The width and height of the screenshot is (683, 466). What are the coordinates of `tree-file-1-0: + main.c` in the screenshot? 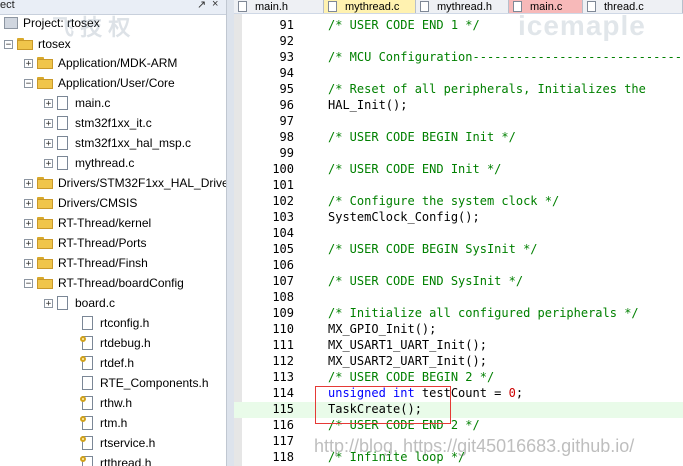 It's located at (77, 103).